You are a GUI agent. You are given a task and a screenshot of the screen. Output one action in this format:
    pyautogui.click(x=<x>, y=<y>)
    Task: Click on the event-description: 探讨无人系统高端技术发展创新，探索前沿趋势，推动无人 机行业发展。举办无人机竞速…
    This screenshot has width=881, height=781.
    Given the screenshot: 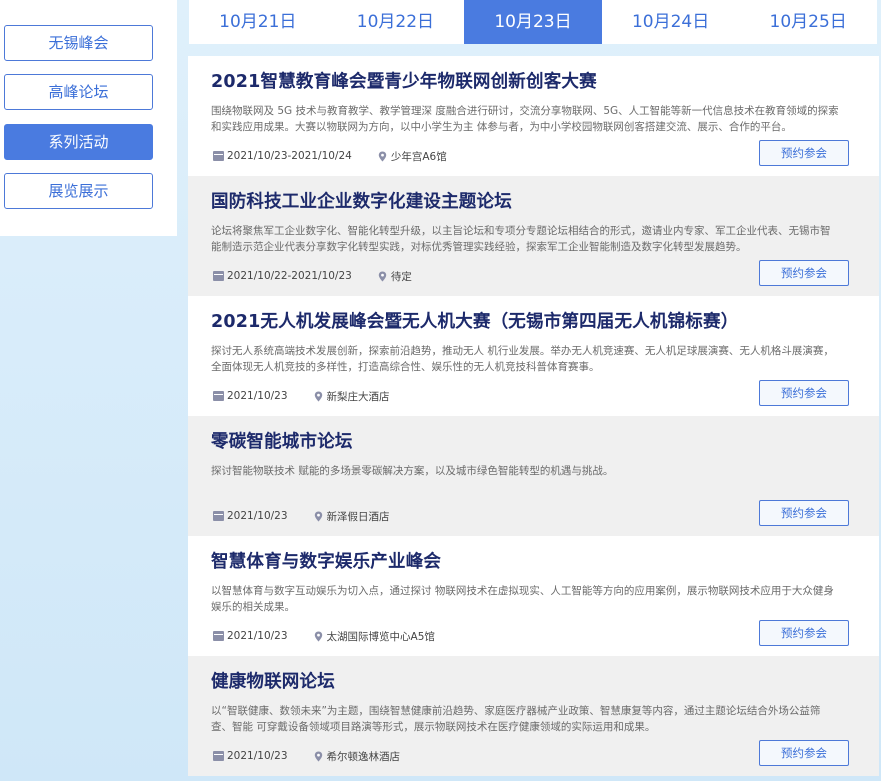 What is the action you would take?
    pyautogui.click(x=522, y=359)
    